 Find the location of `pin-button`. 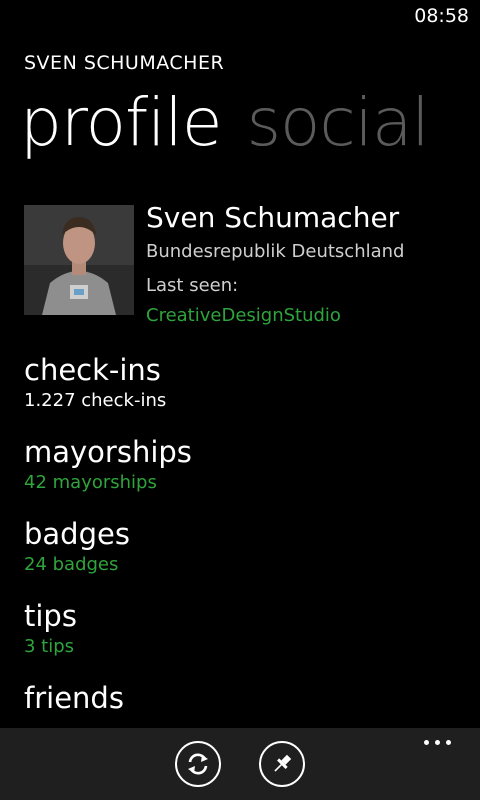

pin-button is located at coordinates (282, 764).